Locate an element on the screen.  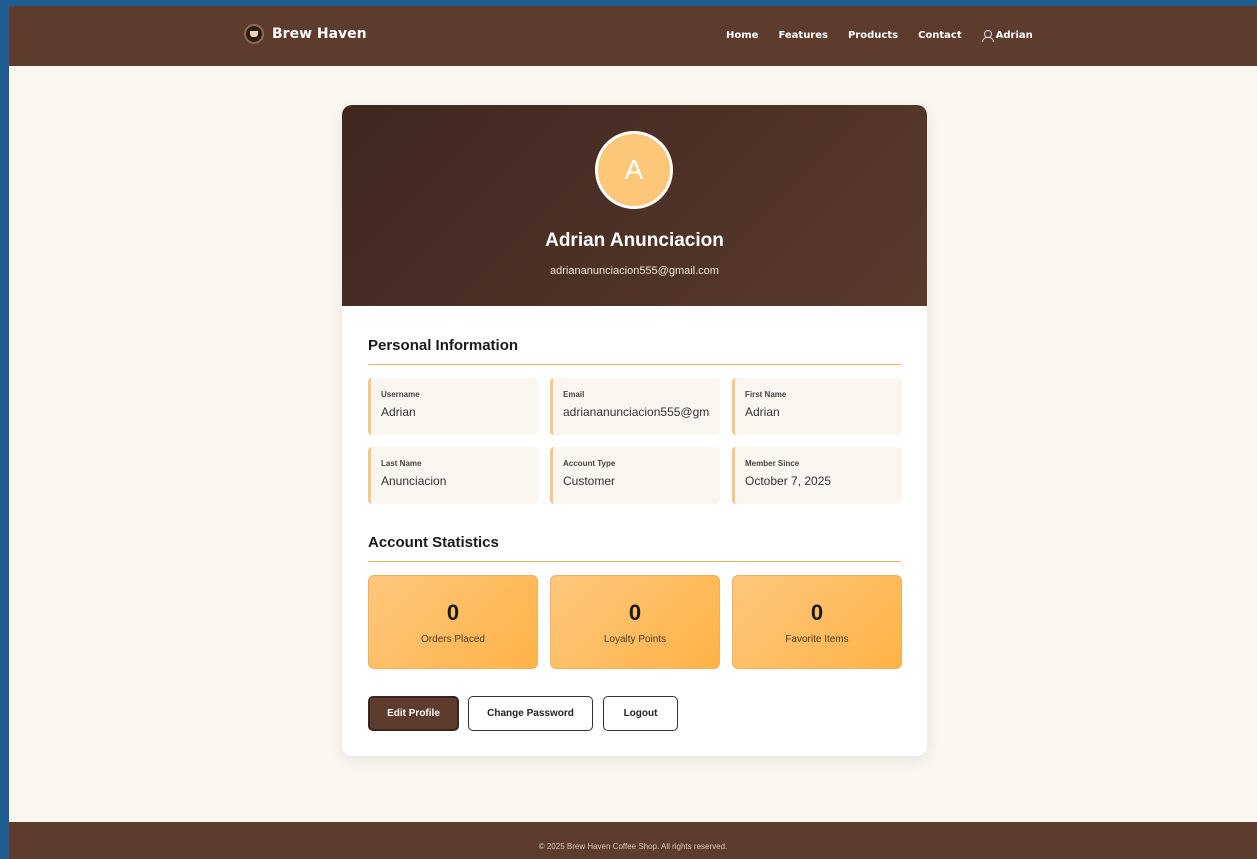
field-email: Email adriananunciacion555@gmail.com is located at coordinates (635, 406).